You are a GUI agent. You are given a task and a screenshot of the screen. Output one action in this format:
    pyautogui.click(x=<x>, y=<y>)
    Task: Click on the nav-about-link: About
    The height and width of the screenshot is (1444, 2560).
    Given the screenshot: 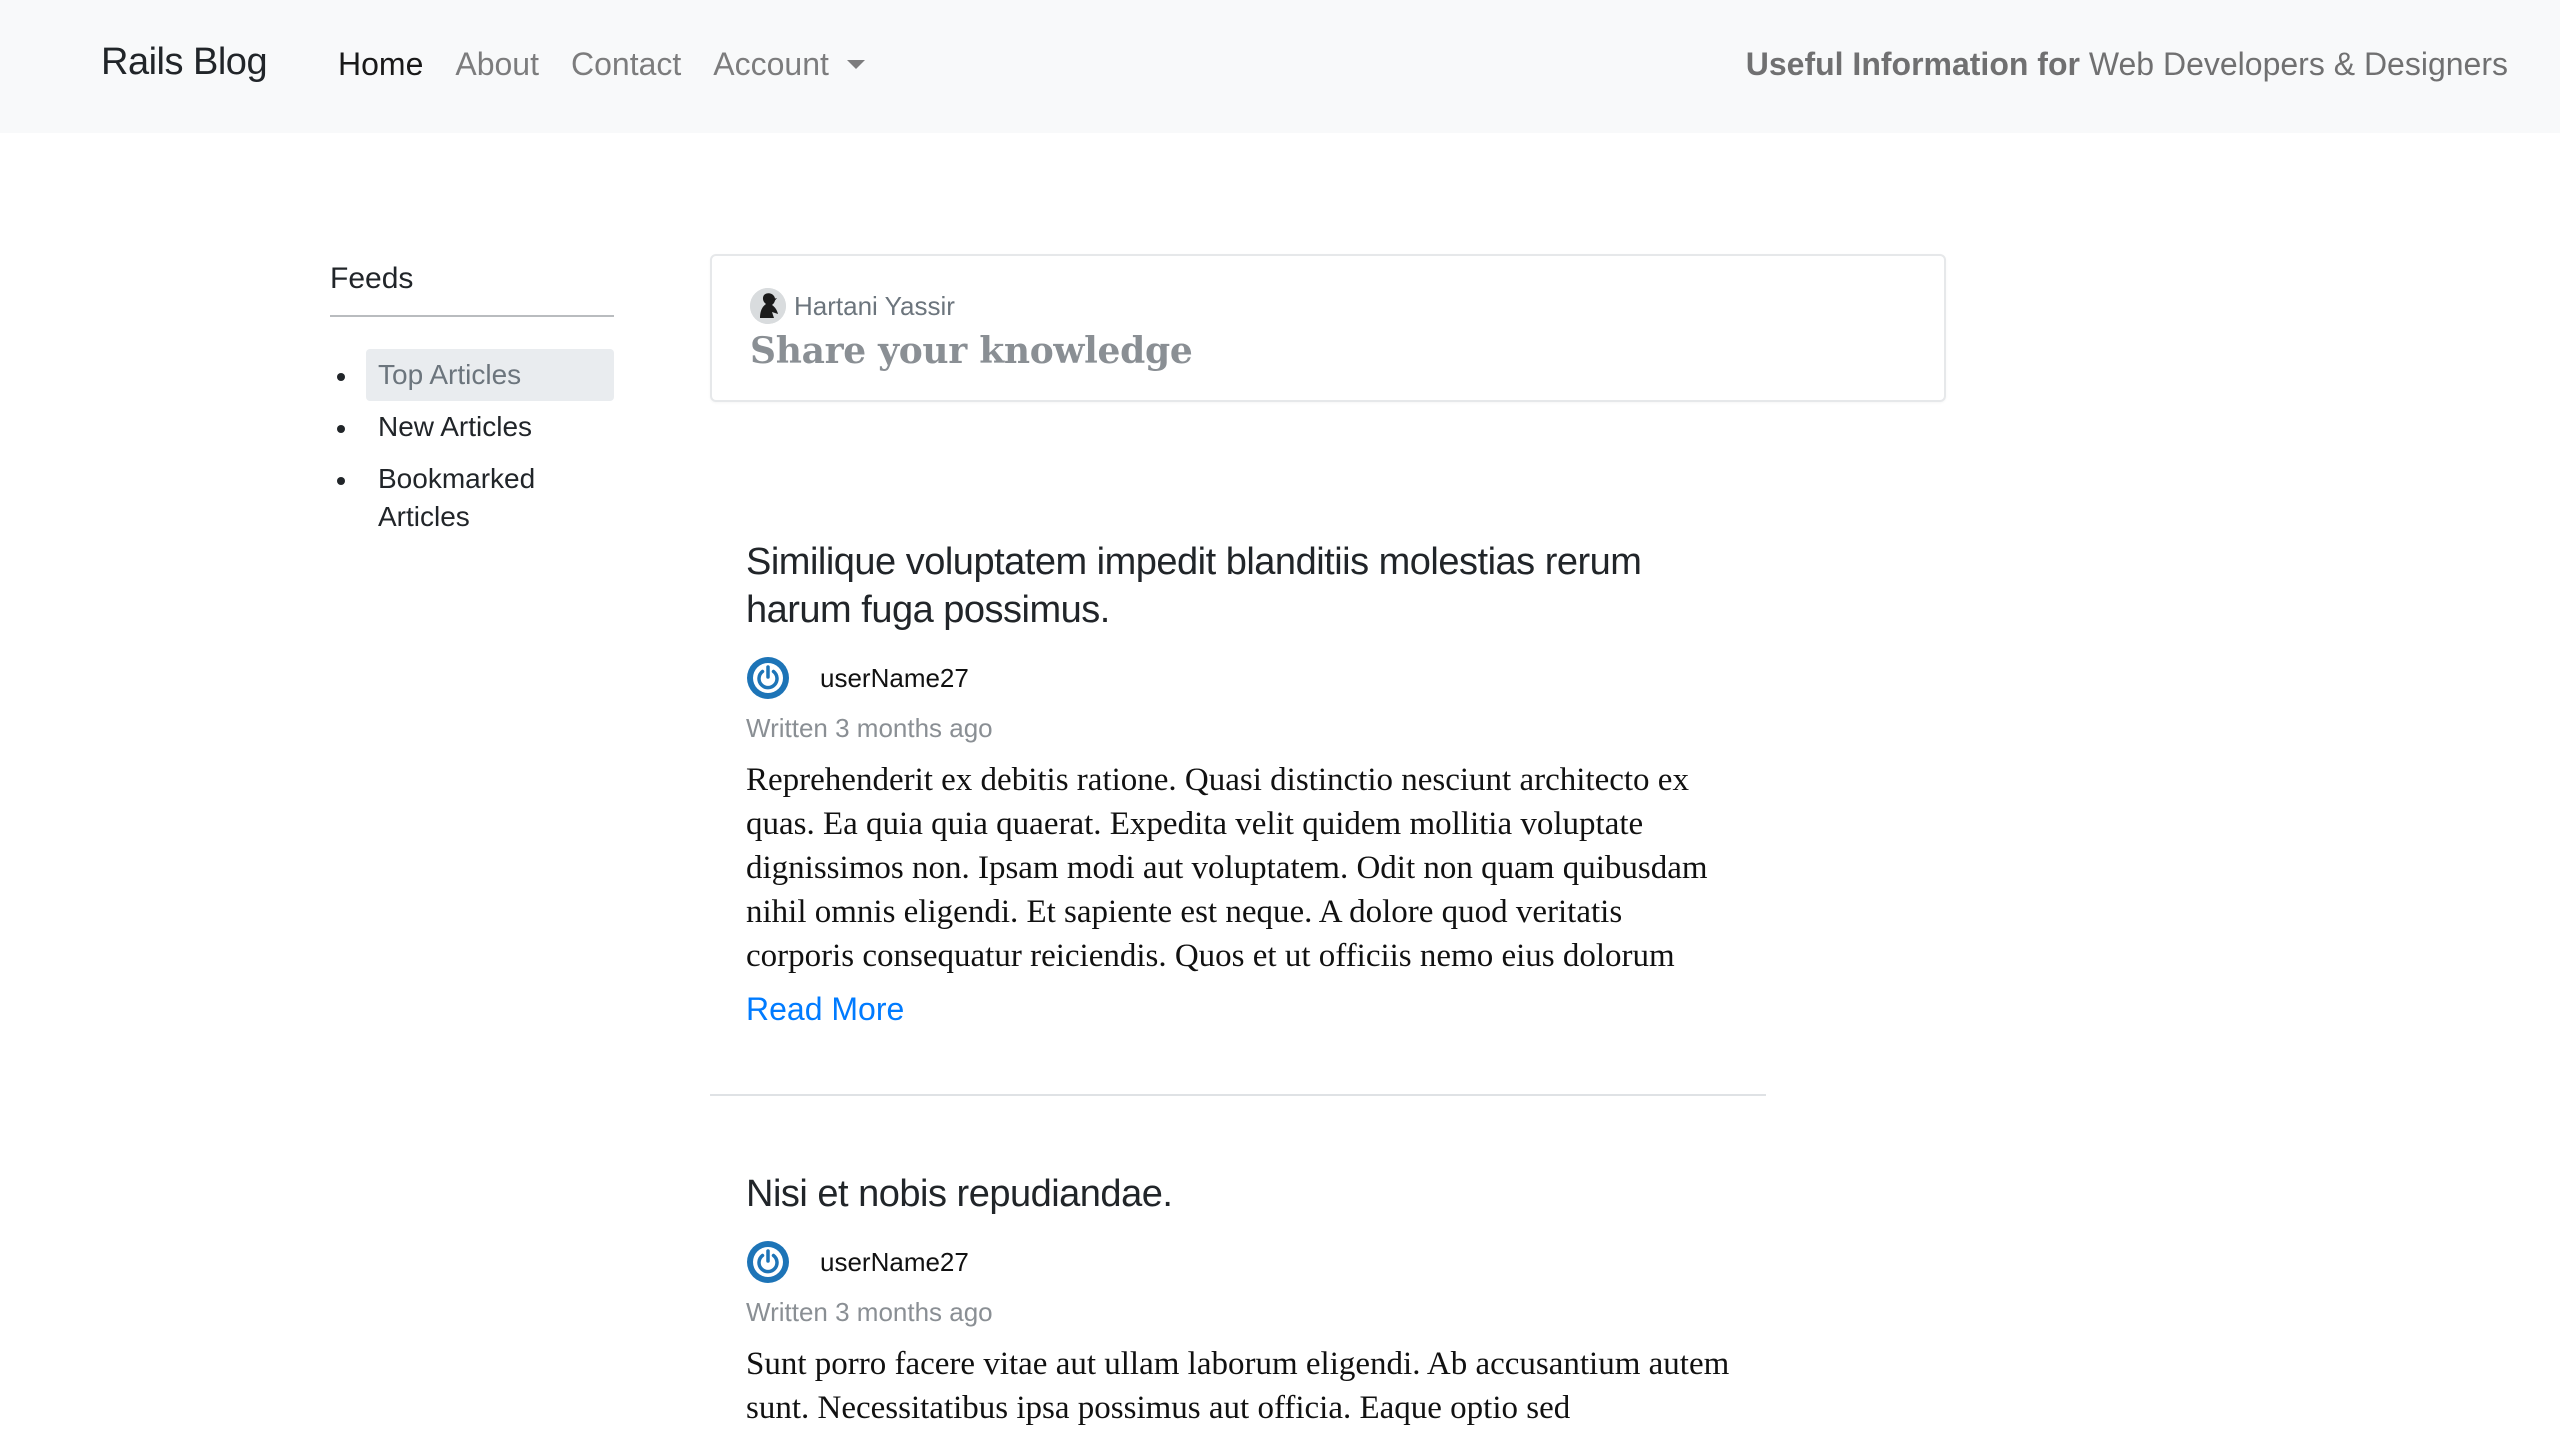 What is the action you would take?
    pyautogui.click(x=497, y=64)
    